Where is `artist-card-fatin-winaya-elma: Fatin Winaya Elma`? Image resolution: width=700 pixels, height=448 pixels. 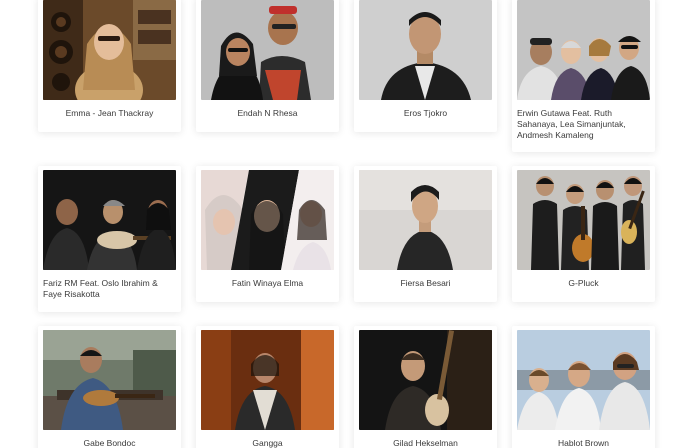
artist-card-fatin-winaya-elma: Fatin Winaya Elma is located at coordinates (267, 234).